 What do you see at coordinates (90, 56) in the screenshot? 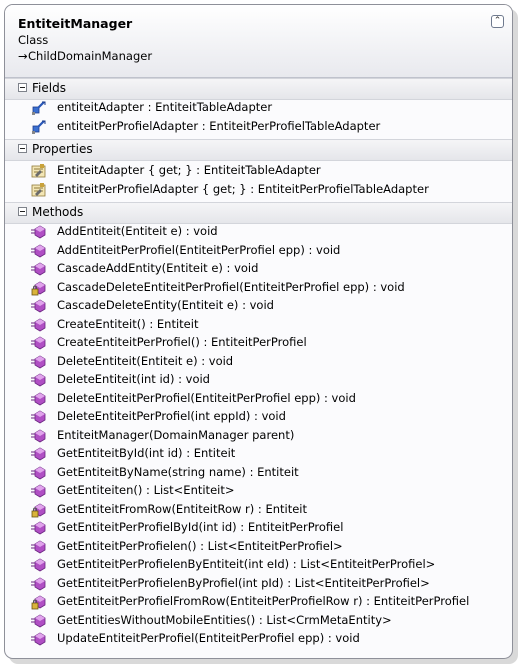
I see `base-class-name: ChildDomainManager` at bounding box center [90, 56].